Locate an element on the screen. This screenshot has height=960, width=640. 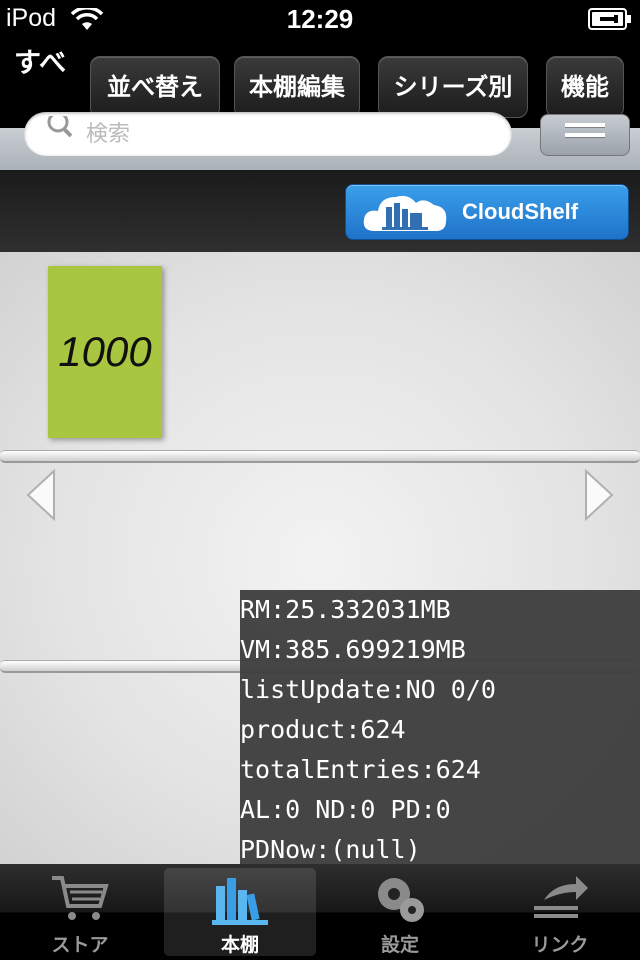
battery-charging-icon is located at coordinates (609, 19).